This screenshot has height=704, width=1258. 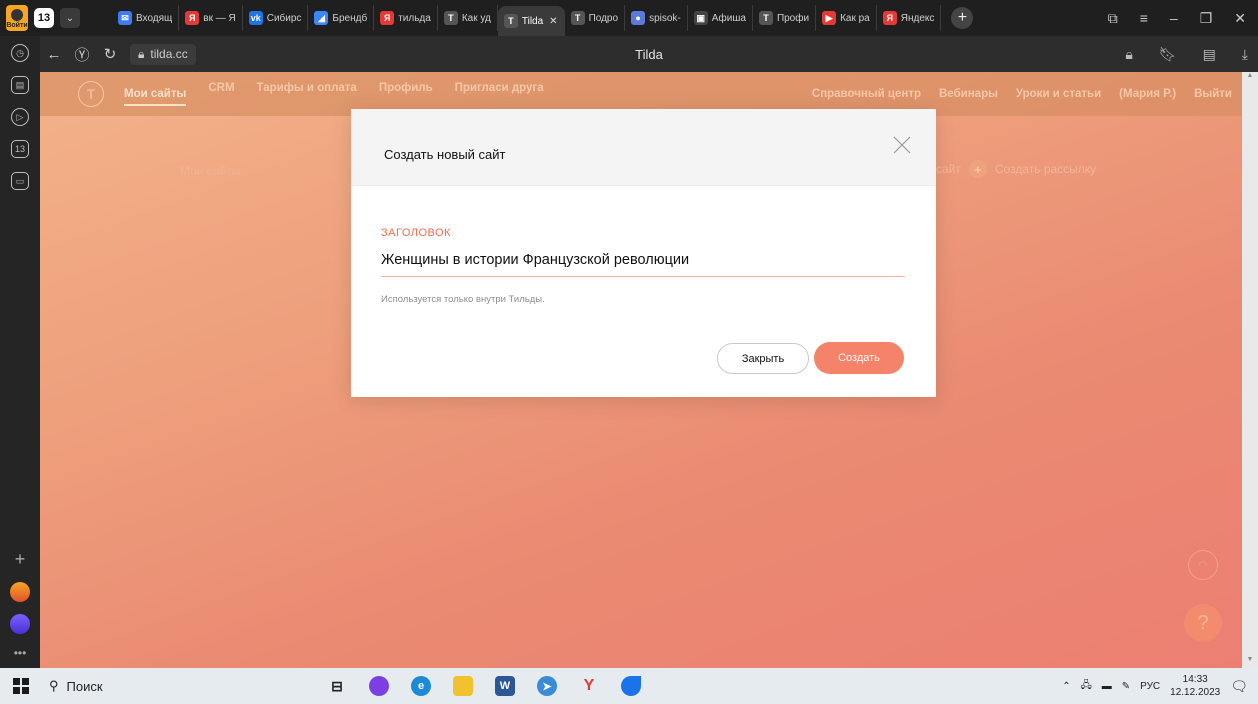 I want to click on brand-app-icon, so click(x=631, y=686).